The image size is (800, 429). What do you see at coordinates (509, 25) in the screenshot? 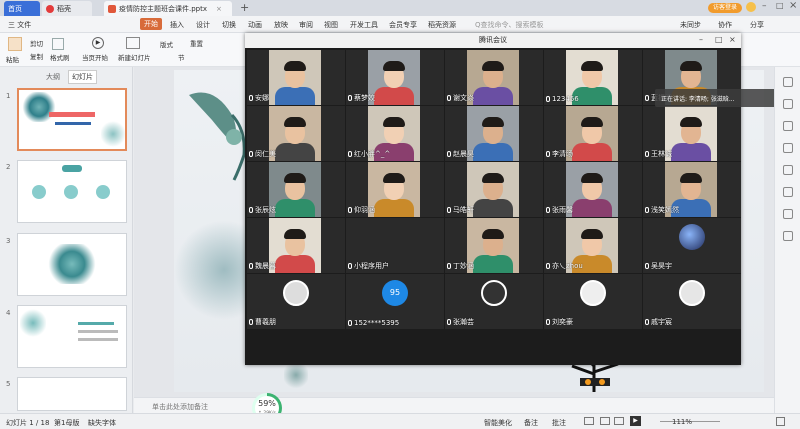
I see `search-input: Q查找命令、搜索模板` at bounding box center [509, 25].